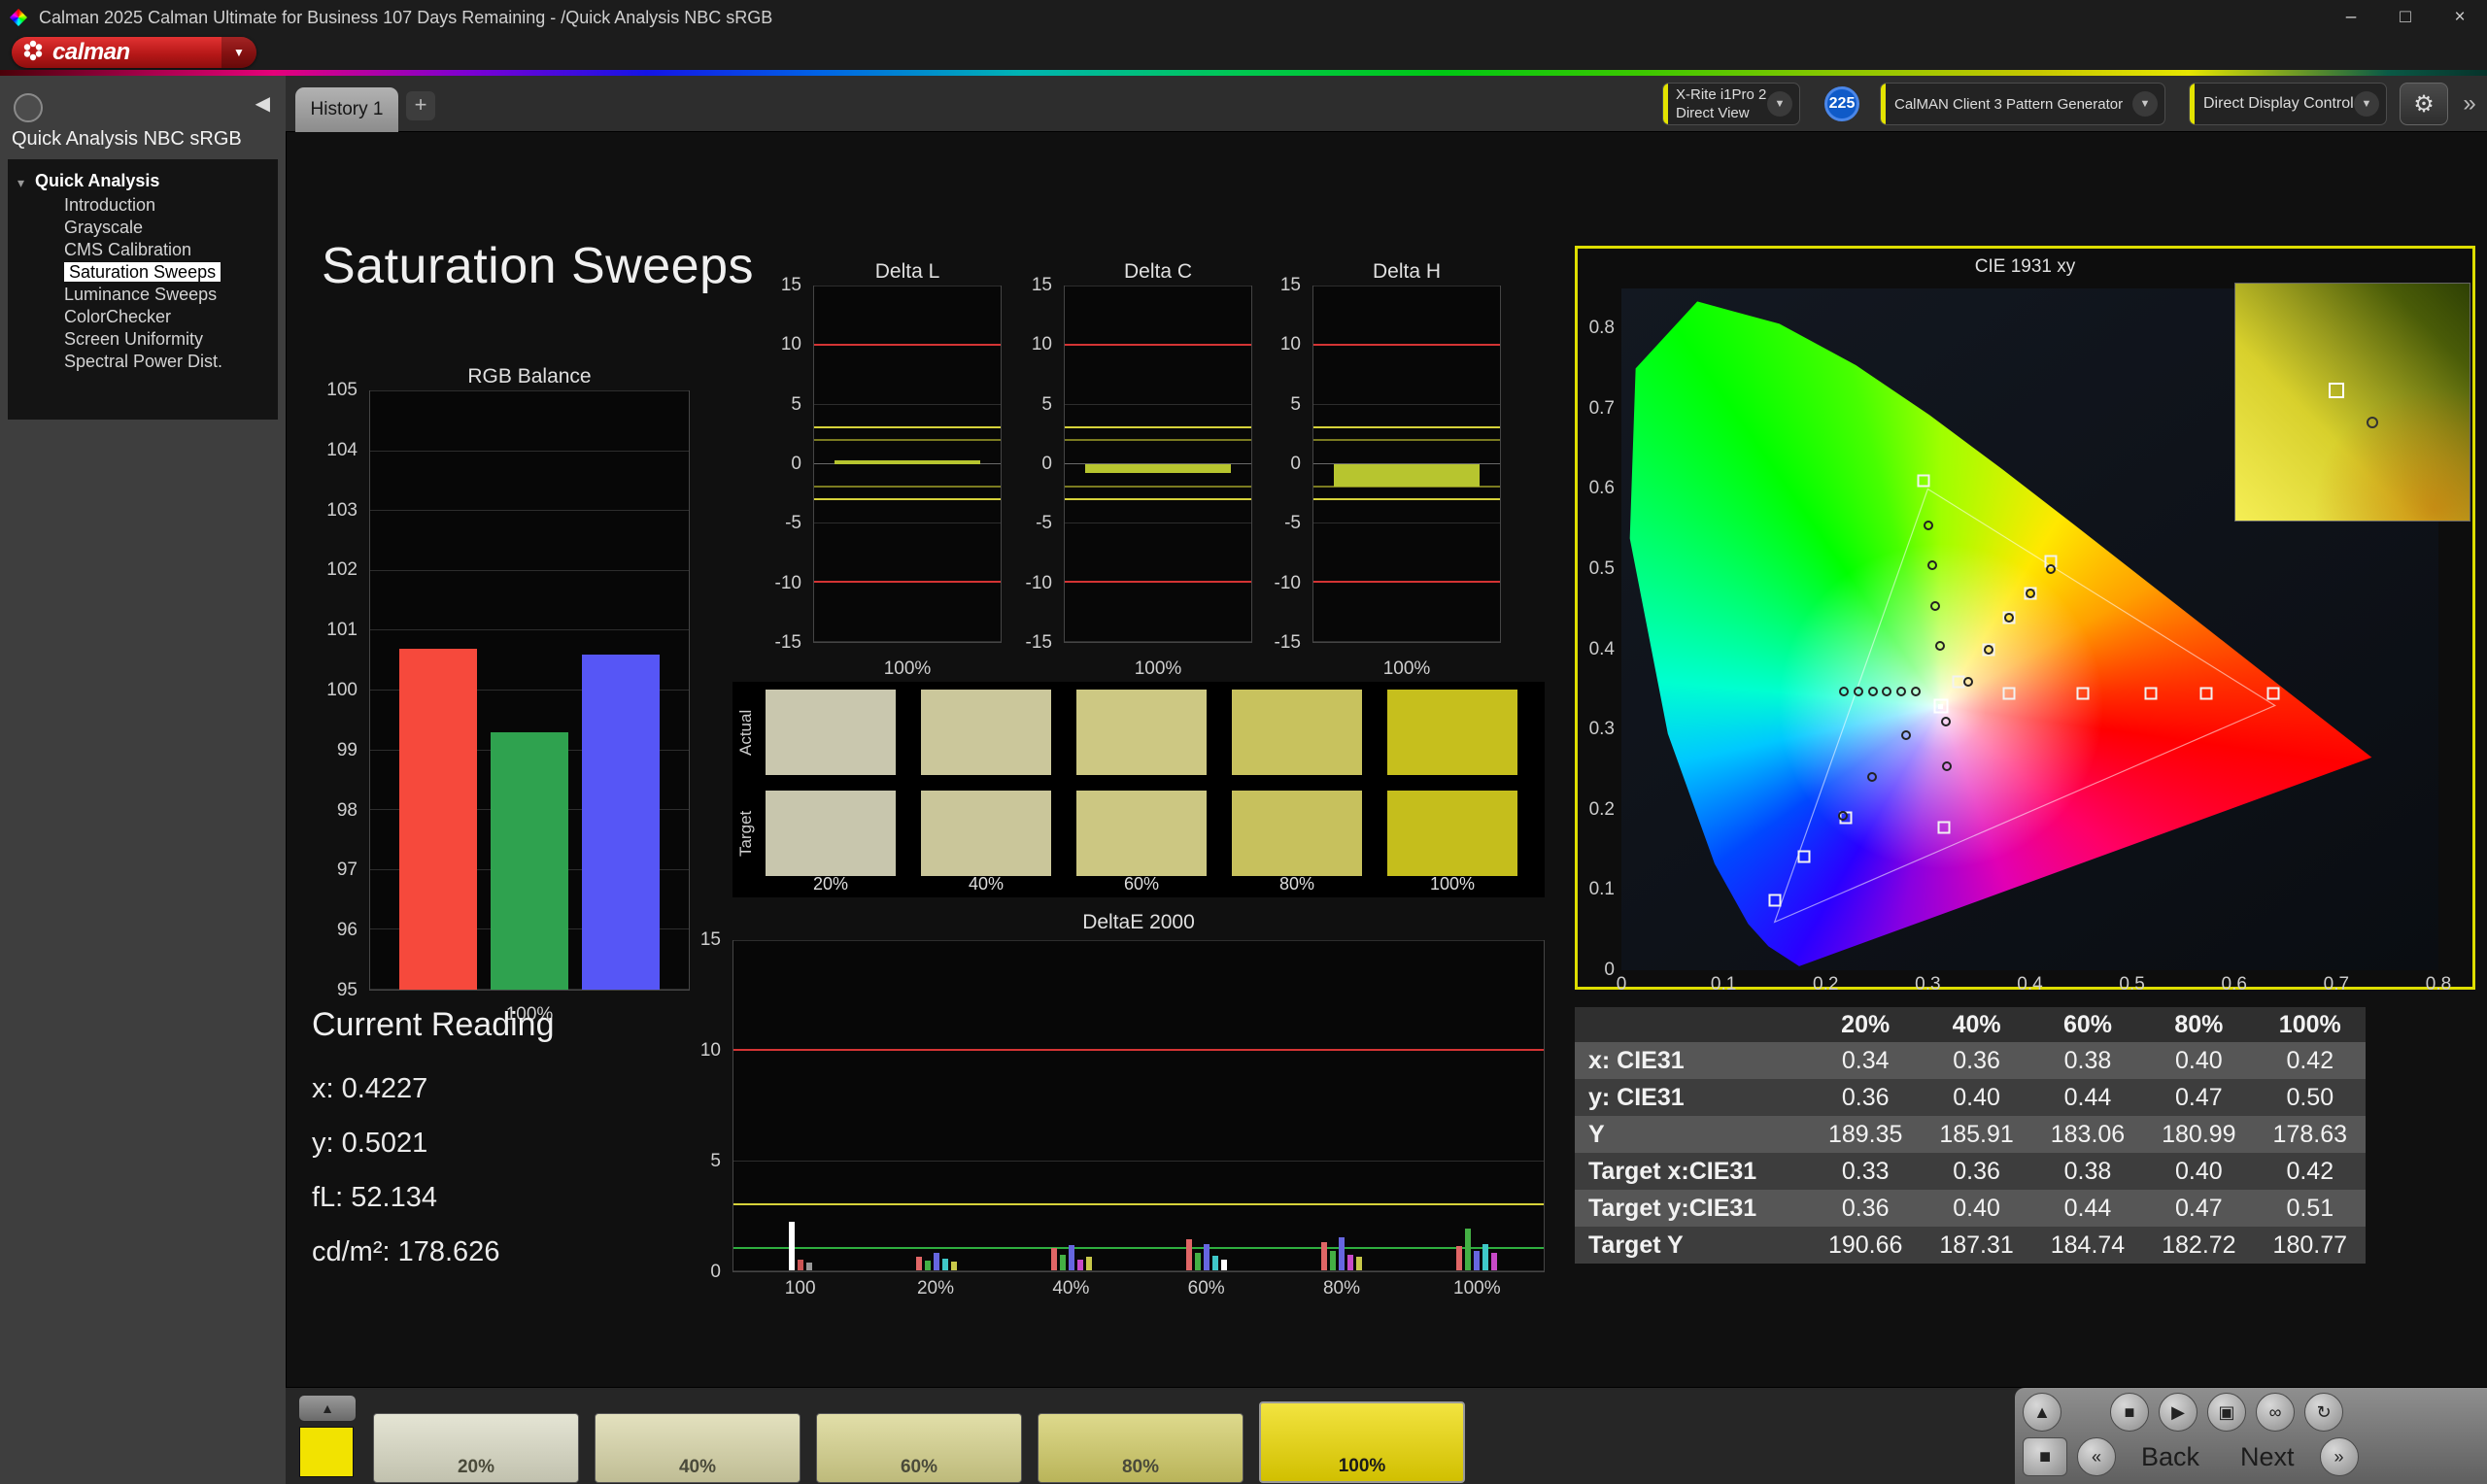 The image size is (2487, 1484). What do you see at coordinates (2267, 1457) in the screenshot?
I see `next-button: Next` at bounding box center [2267, 1457].